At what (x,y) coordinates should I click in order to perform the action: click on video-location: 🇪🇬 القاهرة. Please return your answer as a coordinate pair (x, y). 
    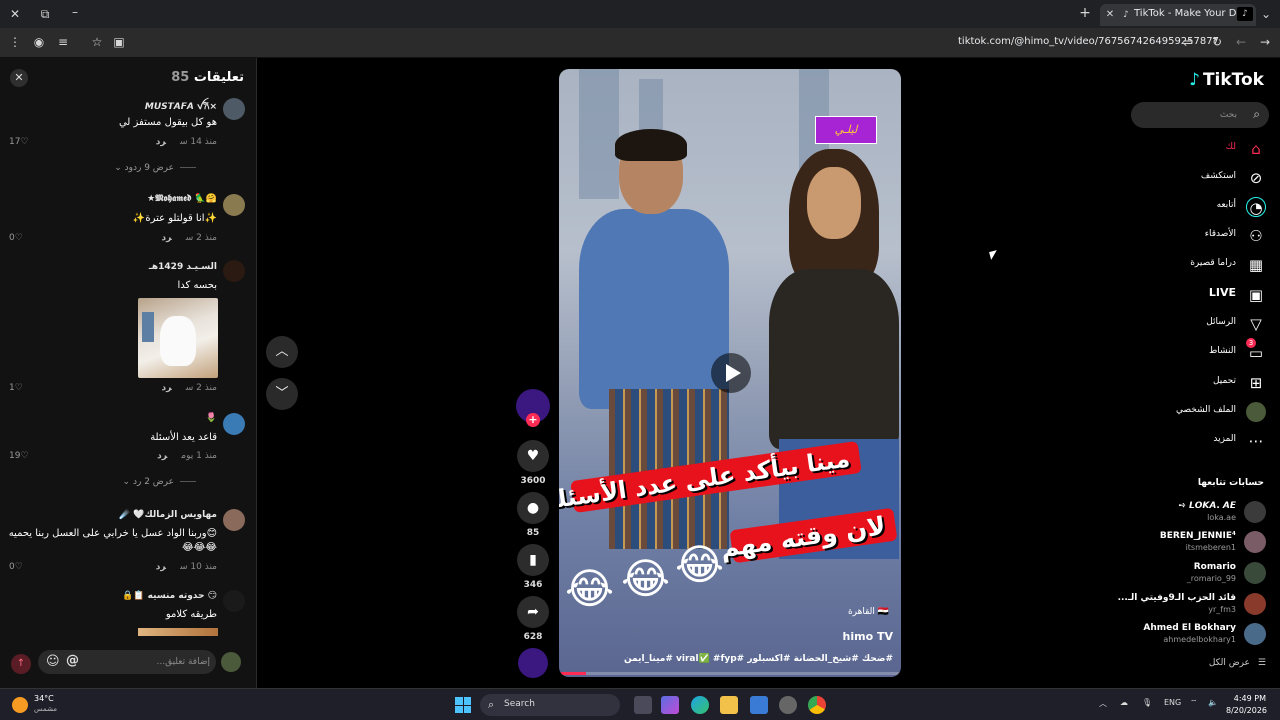
    Looking at the image, I should click on (868, 612).